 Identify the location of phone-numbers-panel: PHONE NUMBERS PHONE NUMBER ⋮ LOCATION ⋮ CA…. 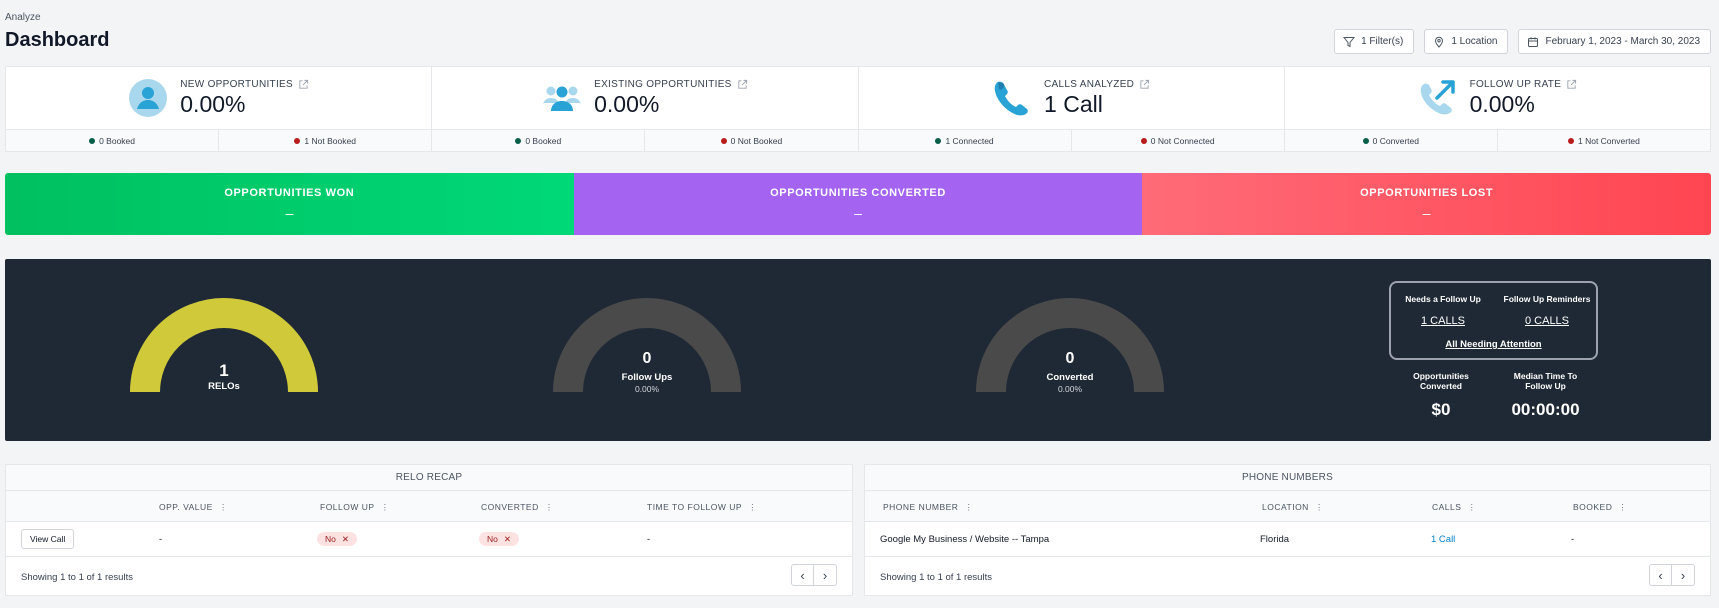
(1287, 530).